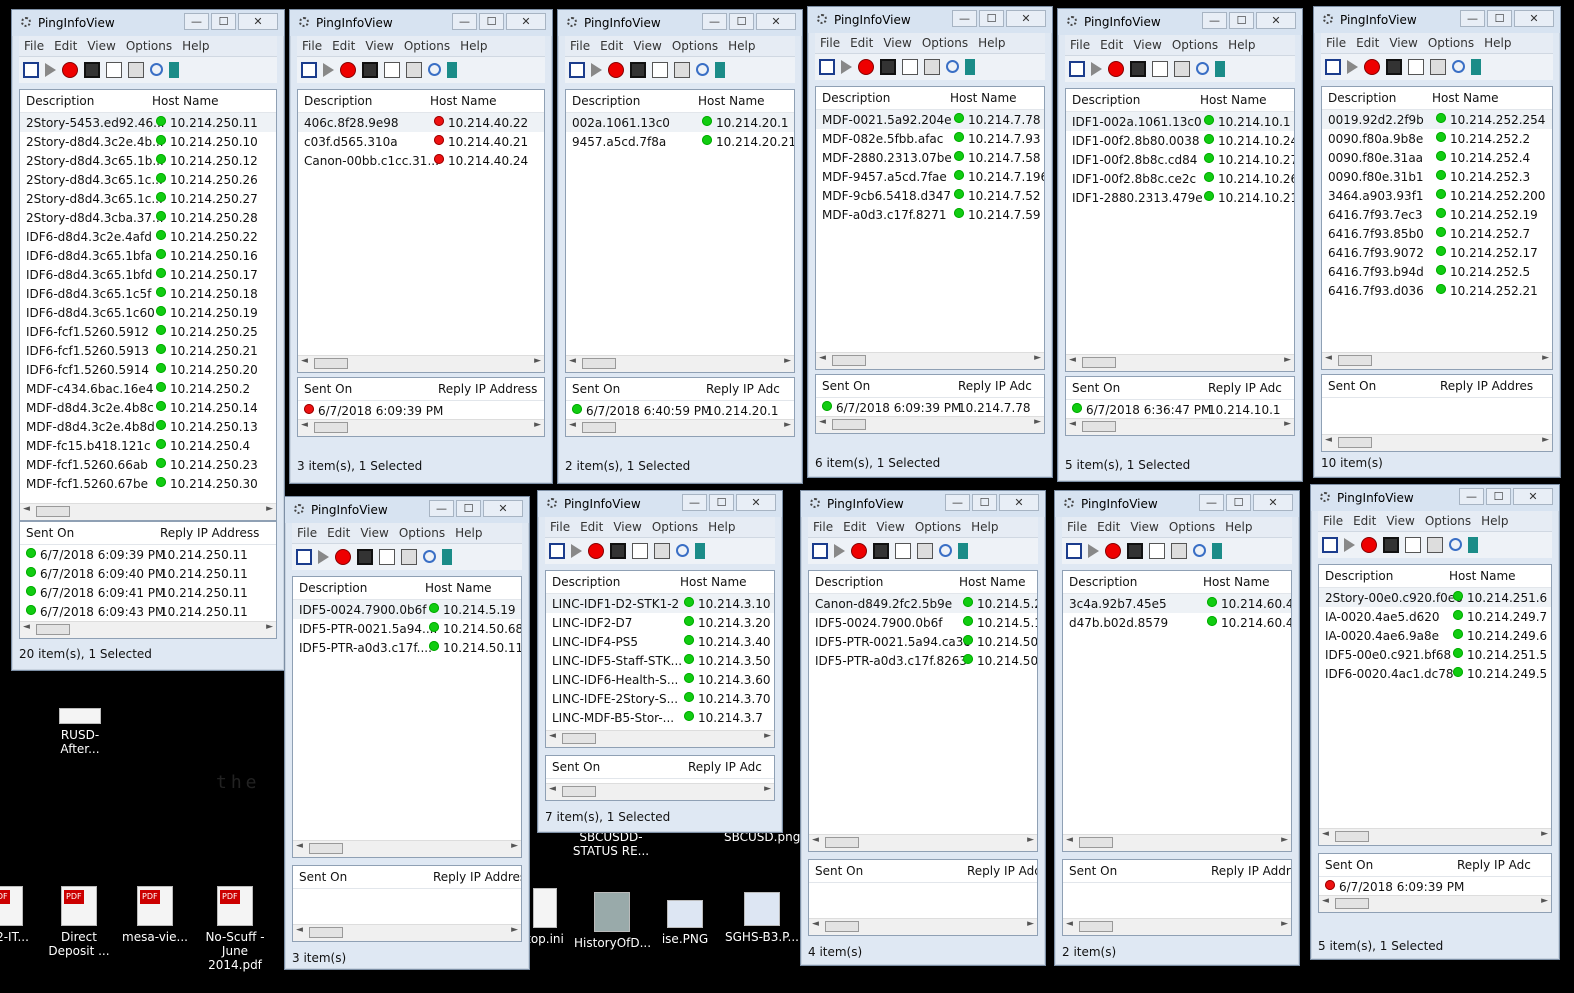 The image size is (1574, 993). Describe the element at coordinates (148, 198) in the screenshot. I see `table-row: 2Story-d8d4.3c65.1c... 10.214.250.27` at that location.